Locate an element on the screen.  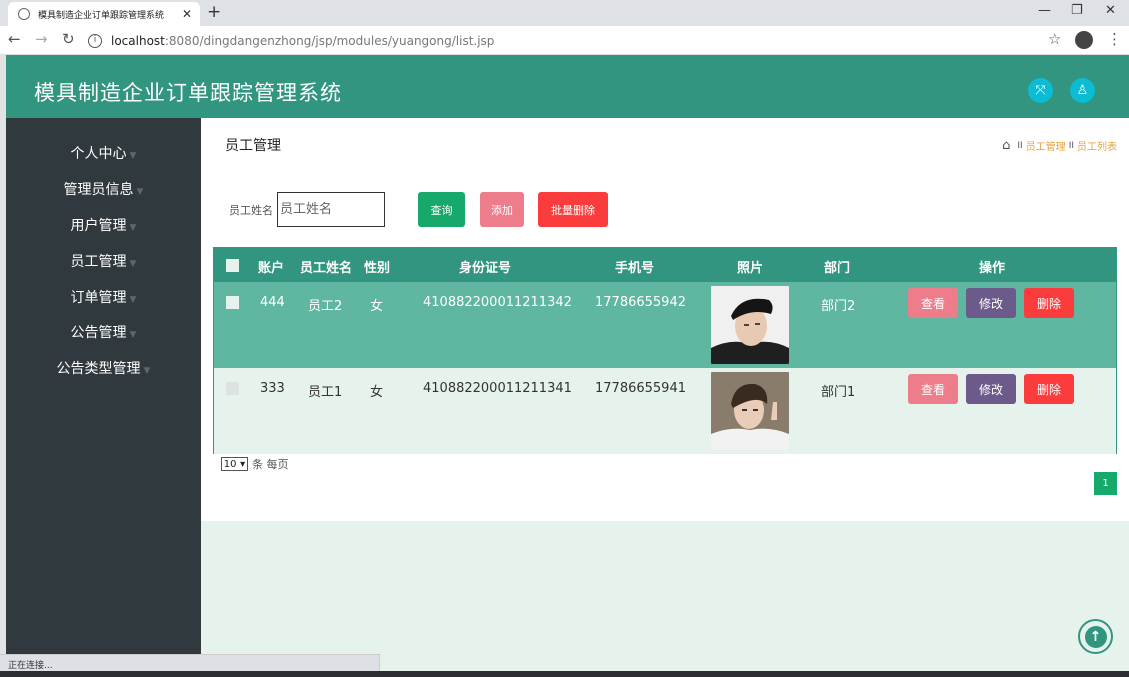
scroll-to-top-button: ↑ is located at coordinates (1095, 636).